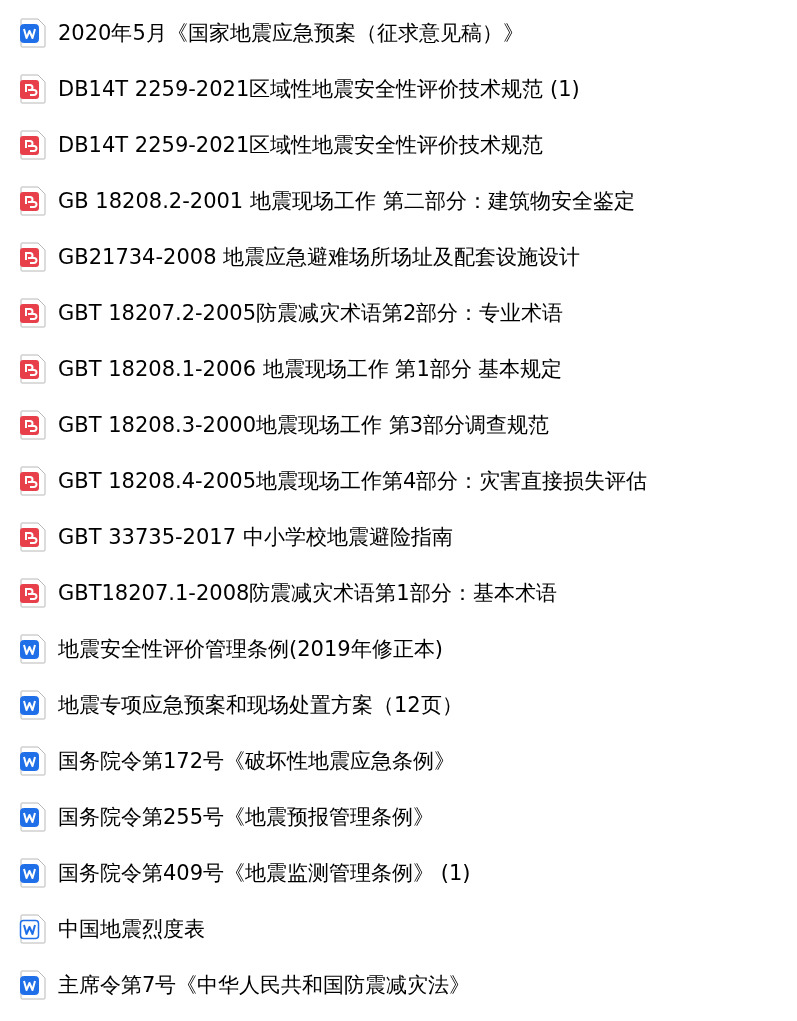 The width and height of the screenshot is (797, 1021). Describe the element at coordinates (307, 593) in the screenshot. I see `file-name: GBT18207.1-2008防震减灾术语第1部分：基本术语` at that location.